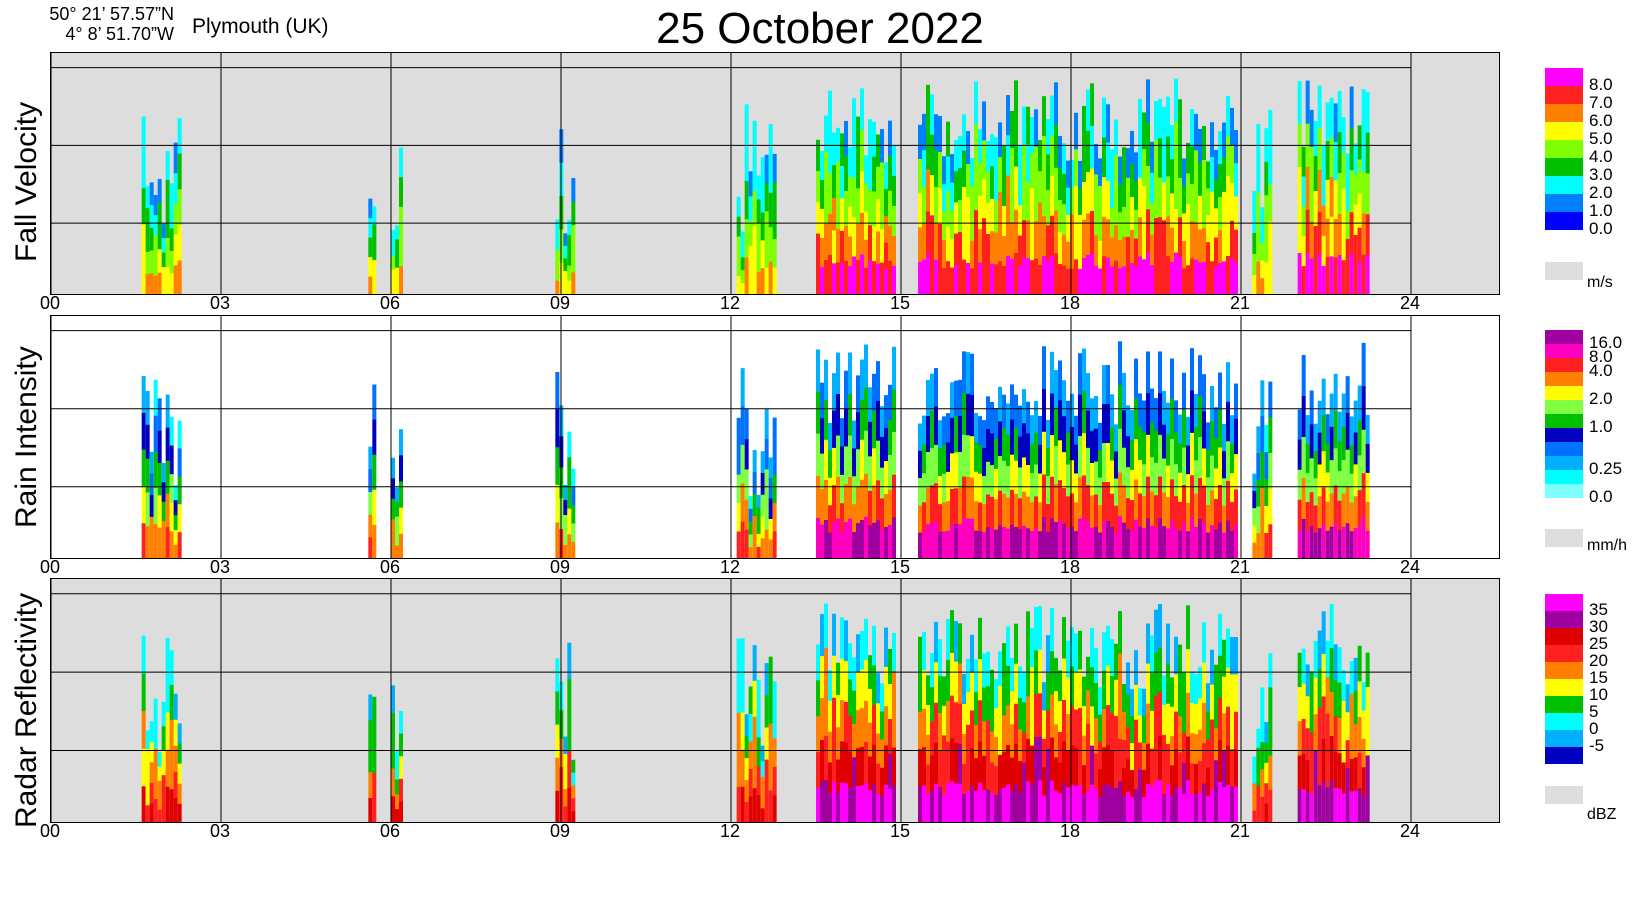  I want to click on radar-reflectivity-no-data-swatch, so click(1564, 795).